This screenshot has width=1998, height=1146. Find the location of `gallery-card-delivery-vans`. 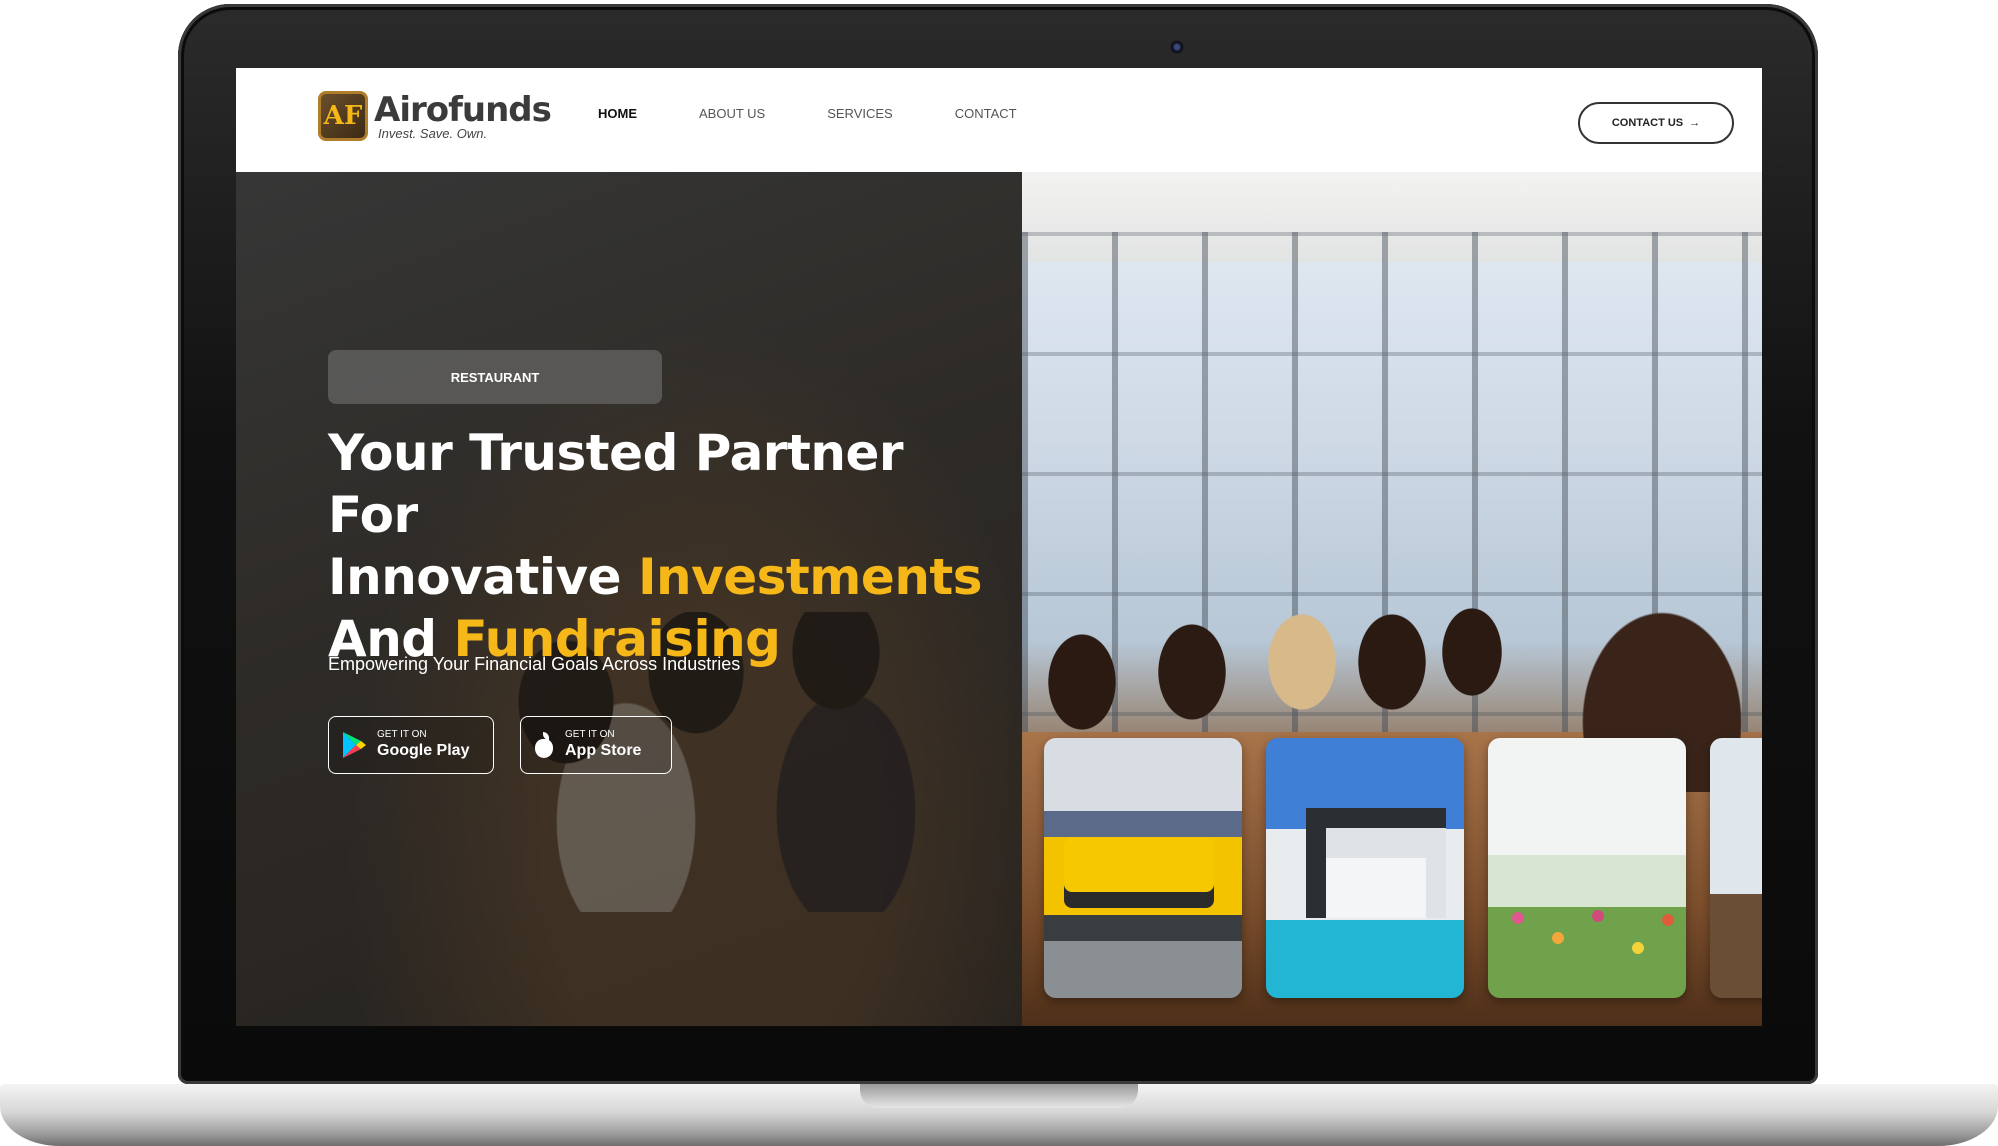

gallery-card-delivery-vans is located at coordinates (1143, 868).